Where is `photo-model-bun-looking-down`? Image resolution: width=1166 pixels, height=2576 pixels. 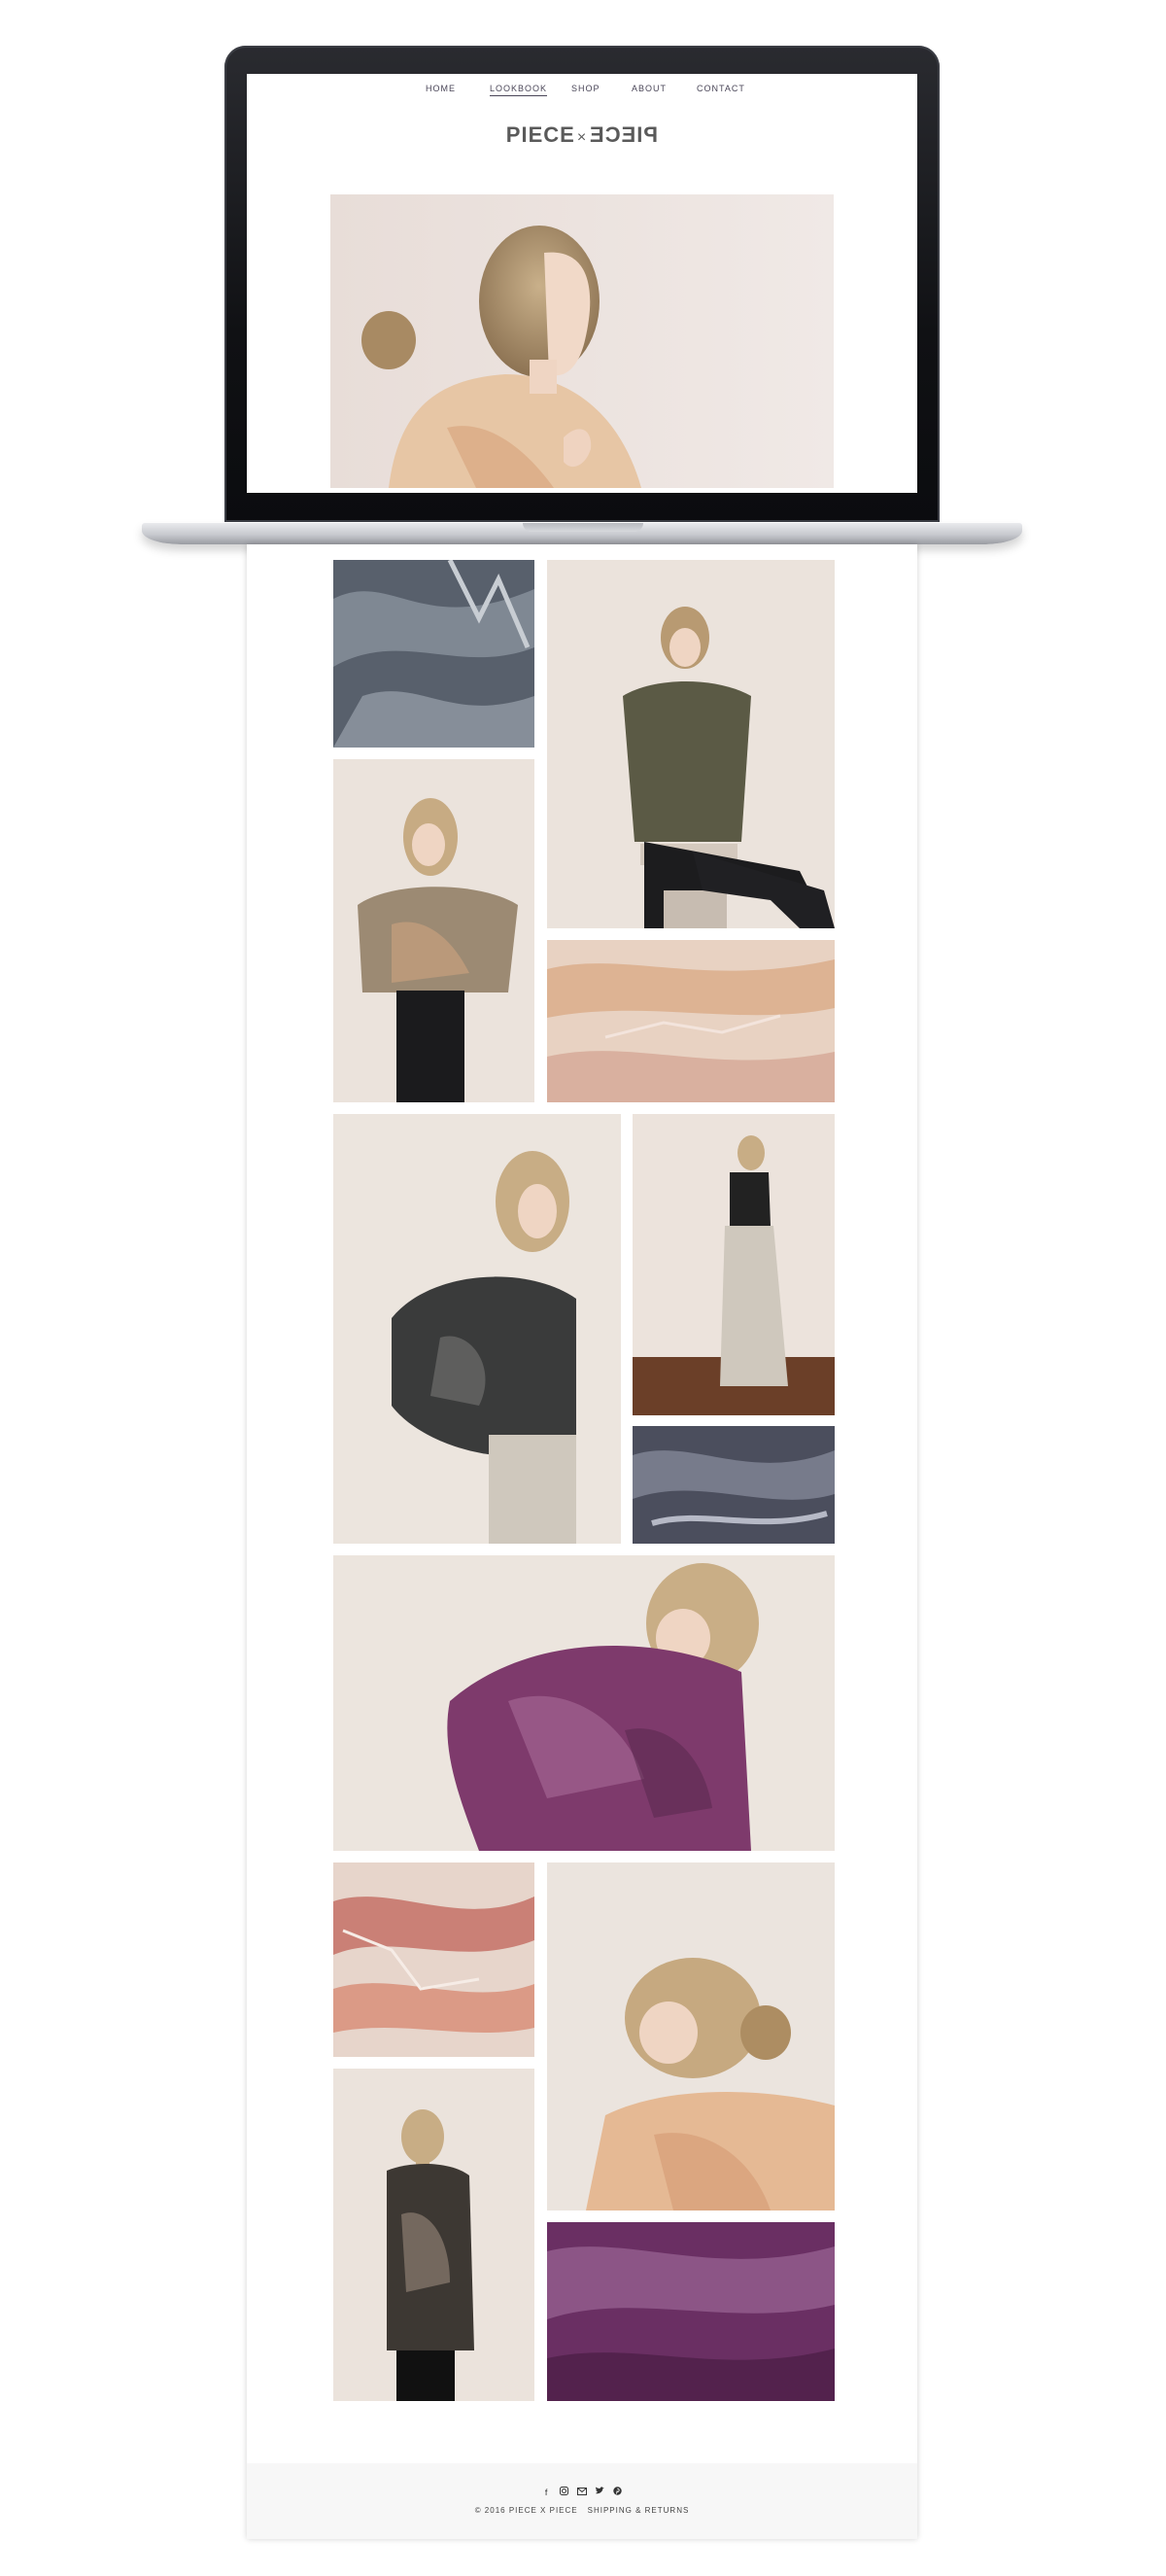 photo-model-bun-looking-down is located at coordinates (691, 2036).